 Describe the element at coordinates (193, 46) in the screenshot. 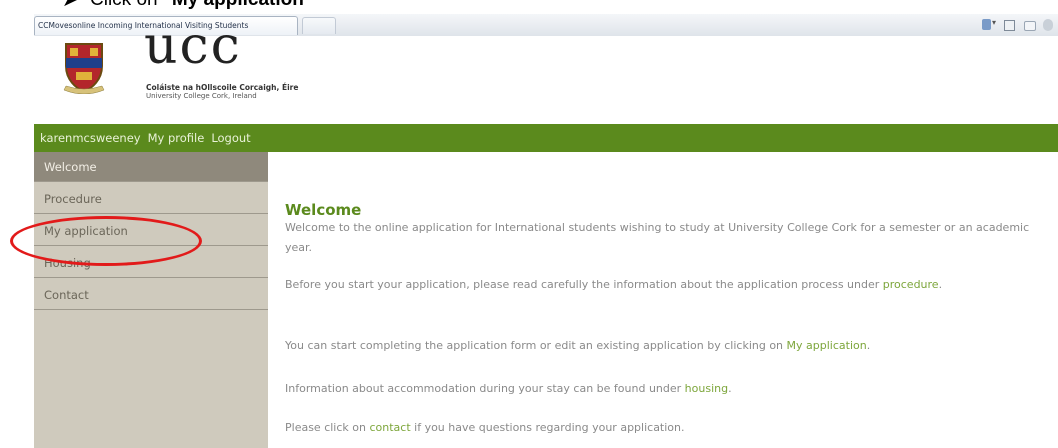

I see `ucc-logo-text: ucc` at that location.